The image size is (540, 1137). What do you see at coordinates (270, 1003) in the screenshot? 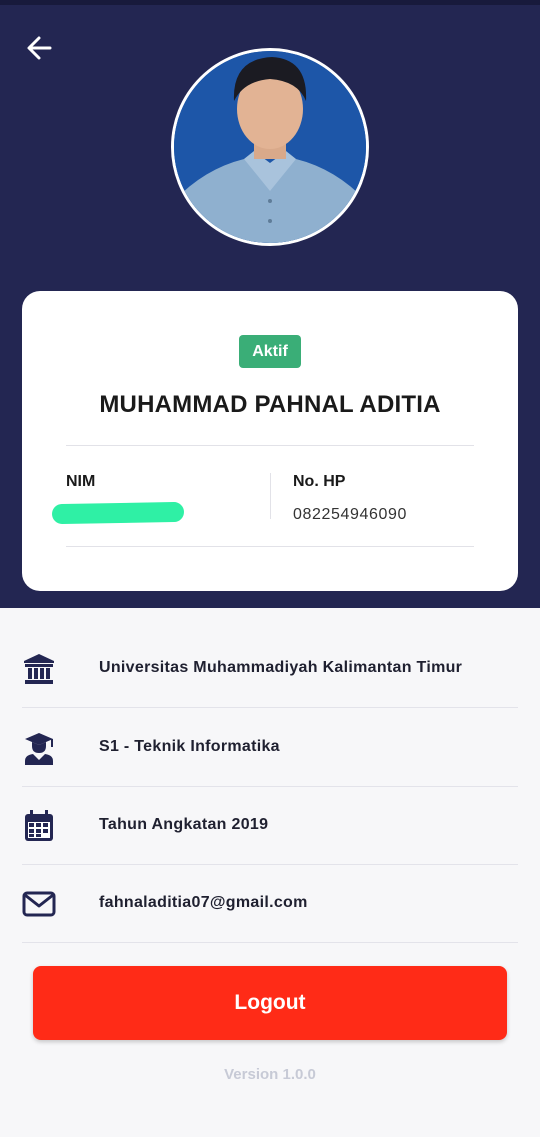
I see `logout-button: Logout` at bounding box center [270, 1003].